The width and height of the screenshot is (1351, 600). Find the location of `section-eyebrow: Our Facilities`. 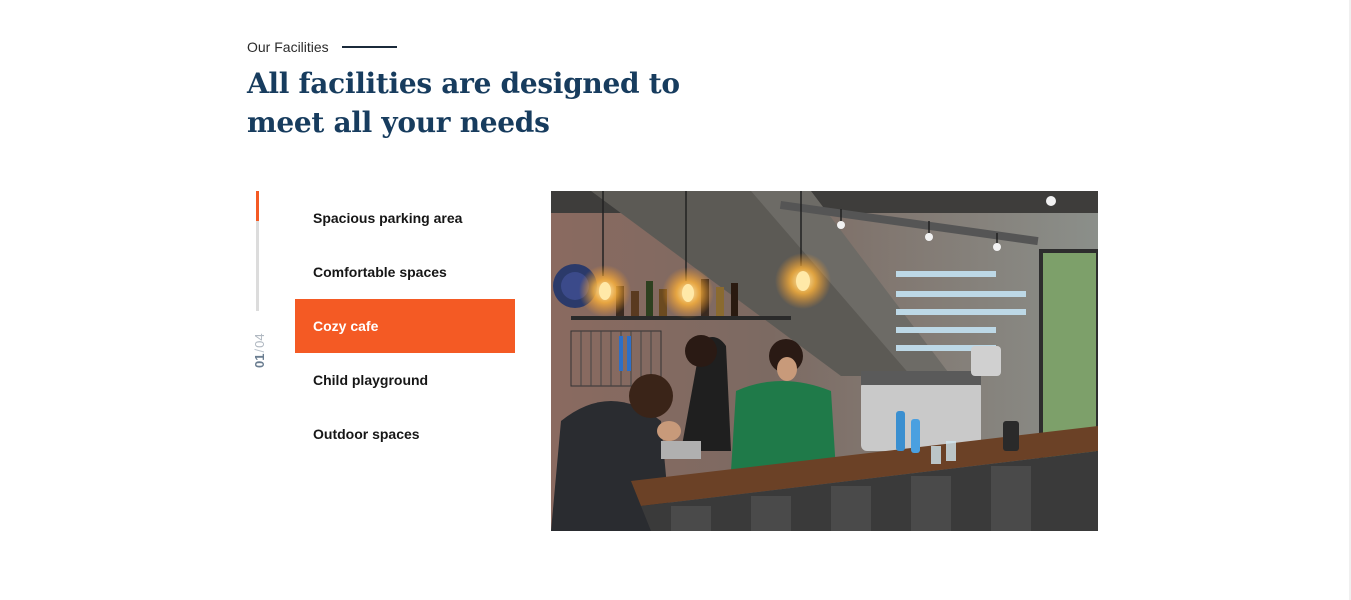

section-eyebrow: Our Facilities is located at coordinates (322, 47).